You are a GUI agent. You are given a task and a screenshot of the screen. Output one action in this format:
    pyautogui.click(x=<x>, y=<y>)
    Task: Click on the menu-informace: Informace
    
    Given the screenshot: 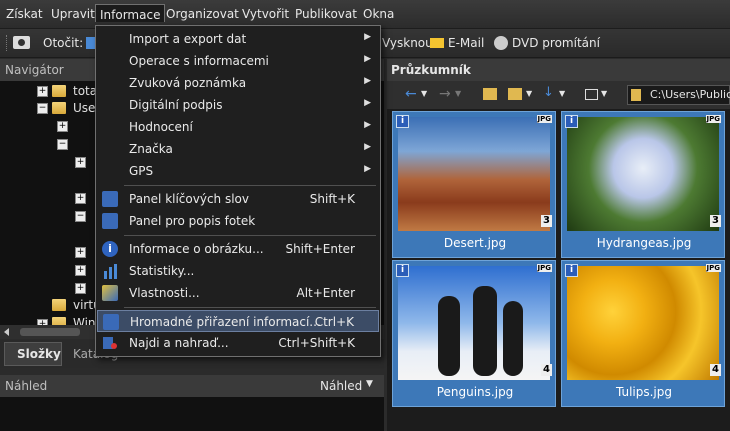 What is the action you would take?
    pyautogui.click(x=130, y=13)
    